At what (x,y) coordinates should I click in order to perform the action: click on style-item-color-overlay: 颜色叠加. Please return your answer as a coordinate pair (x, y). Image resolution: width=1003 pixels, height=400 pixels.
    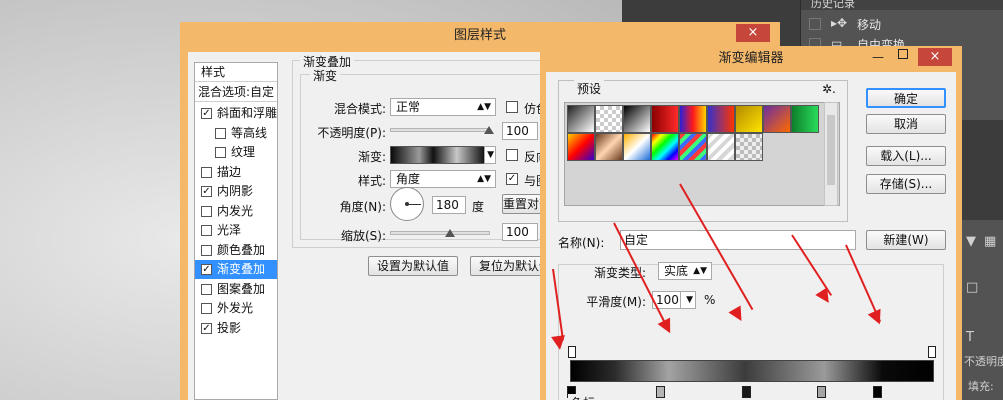
    Looking at the image, I should click on (236, 250).